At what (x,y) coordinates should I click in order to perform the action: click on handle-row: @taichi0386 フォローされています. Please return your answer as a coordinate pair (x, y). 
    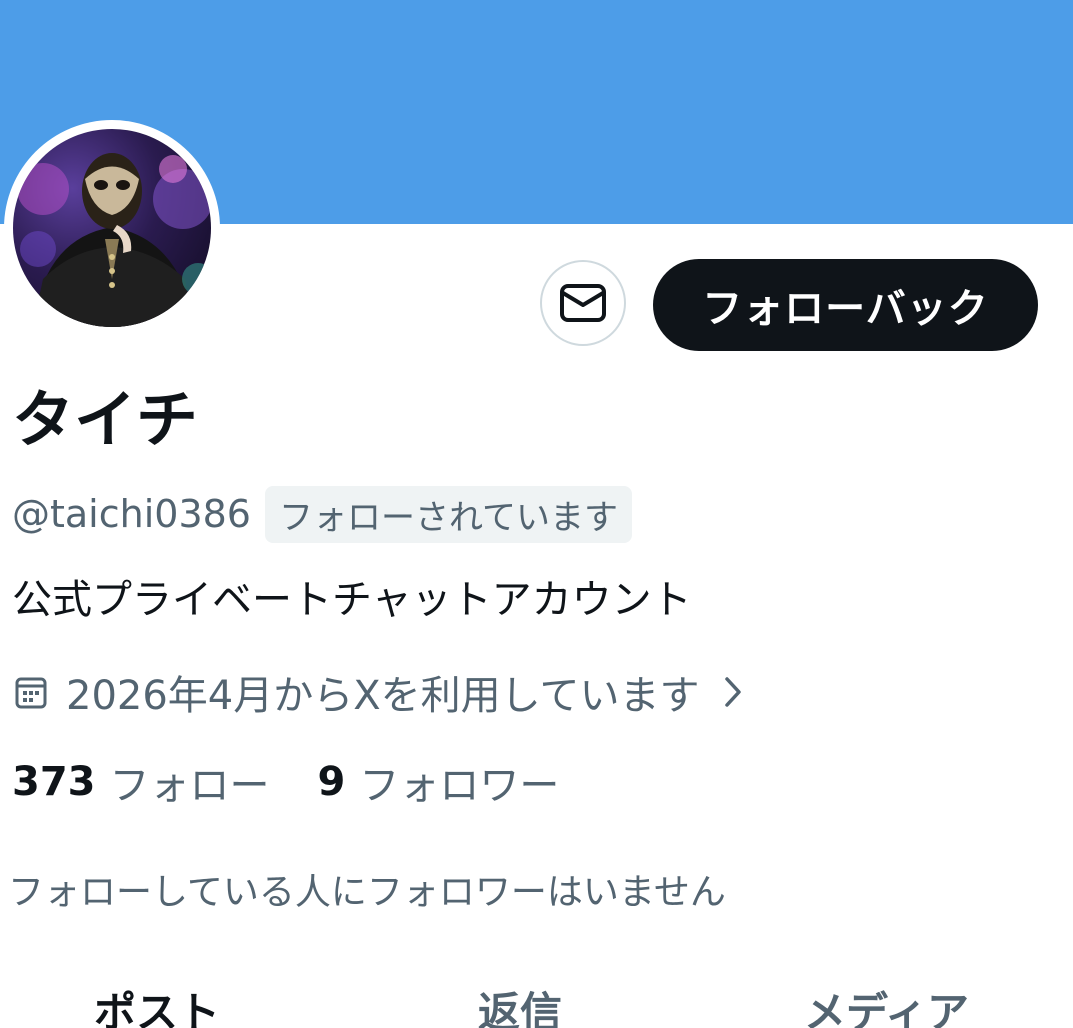
    Looking at the image, I should click on (322, 514).